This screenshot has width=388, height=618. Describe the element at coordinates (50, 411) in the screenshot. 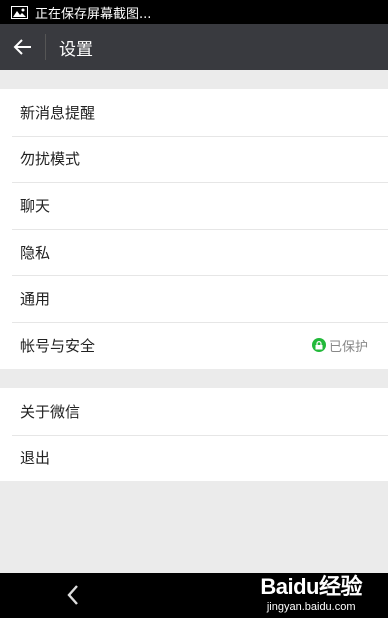

I see `settings-item-label: 关于微信` at that location.